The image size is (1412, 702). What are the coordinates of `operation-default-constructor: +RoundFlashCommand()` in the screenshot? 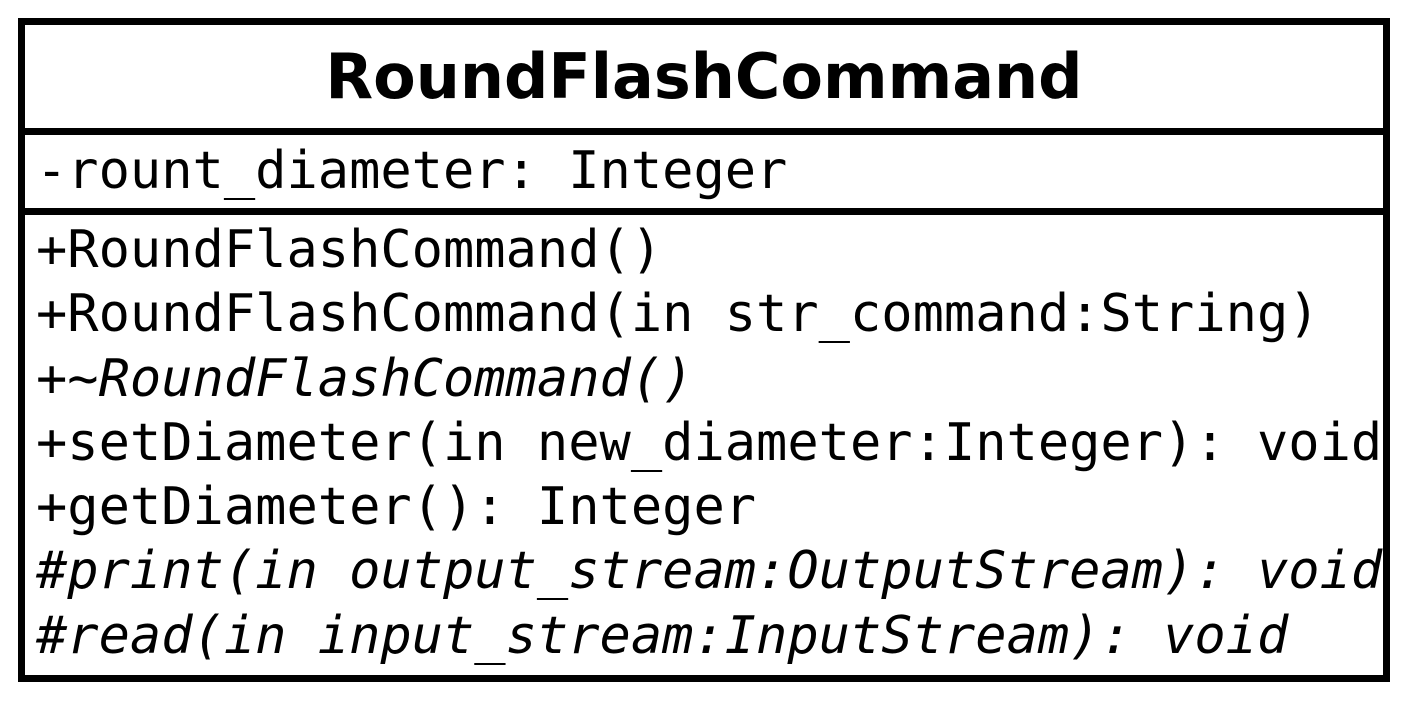 It's located at (349, 250).